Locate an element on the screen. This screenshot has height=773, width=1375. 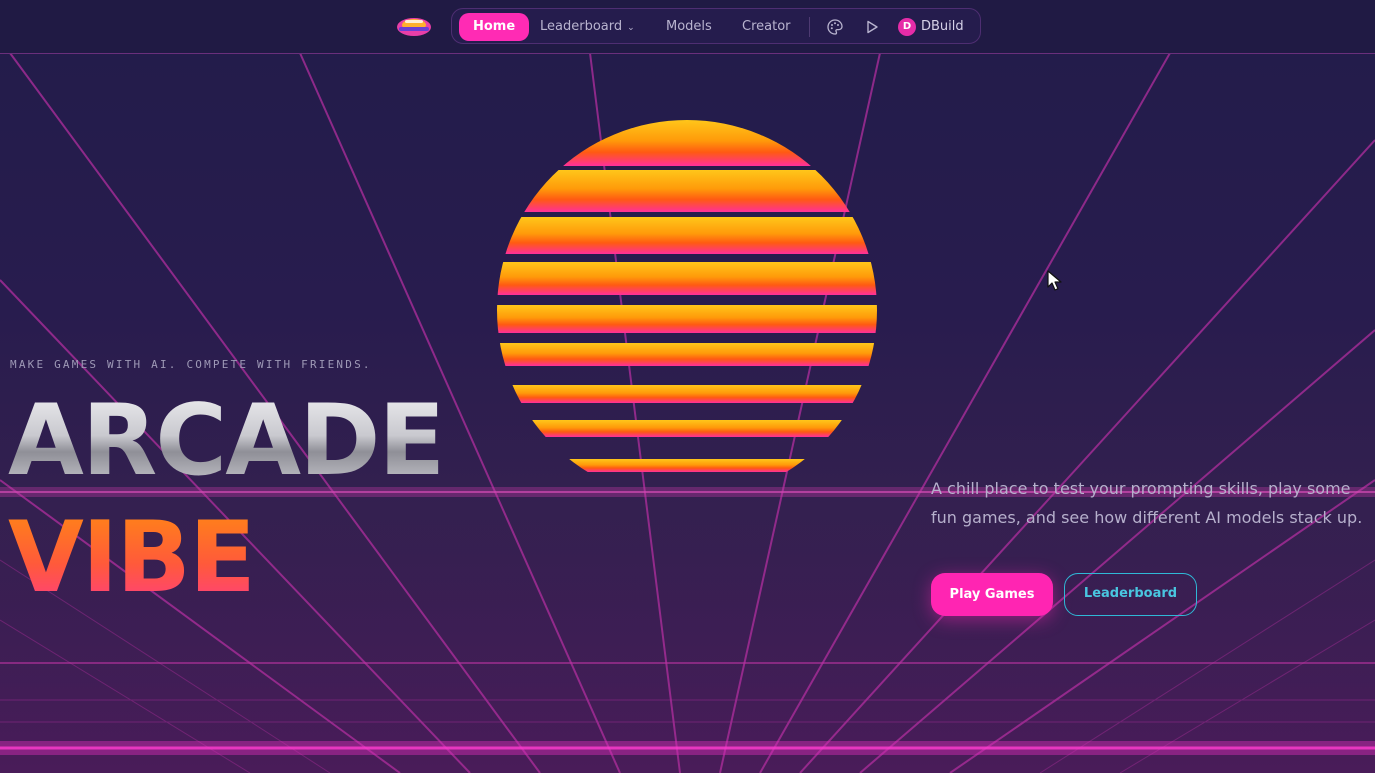
nav-home-link: Home is located at coordinates (494, 27).